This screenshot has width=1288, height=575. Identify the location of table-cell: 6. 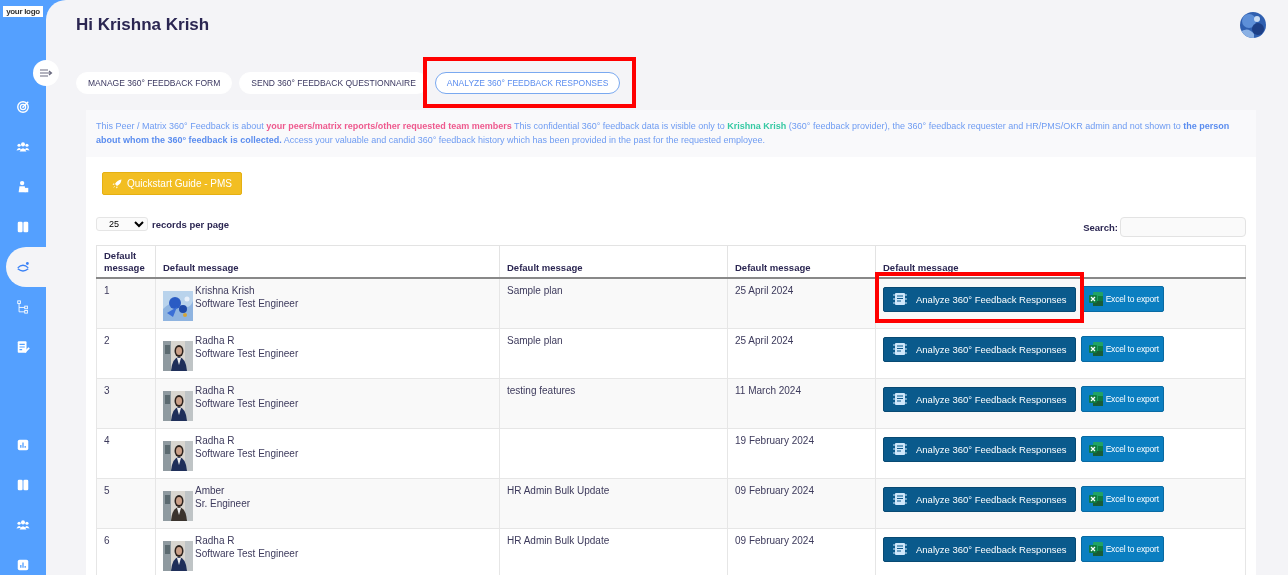
(126, 551).